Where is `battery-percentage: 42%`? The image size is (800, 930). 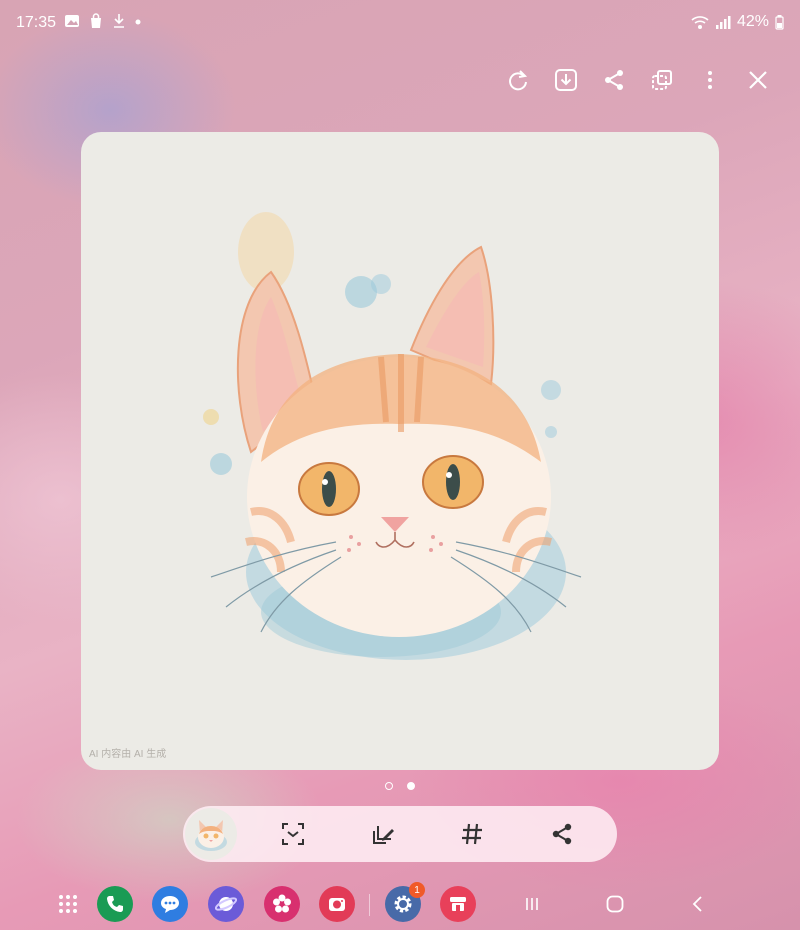
battery-percentage: 42% is located at coordinates (752, 21).